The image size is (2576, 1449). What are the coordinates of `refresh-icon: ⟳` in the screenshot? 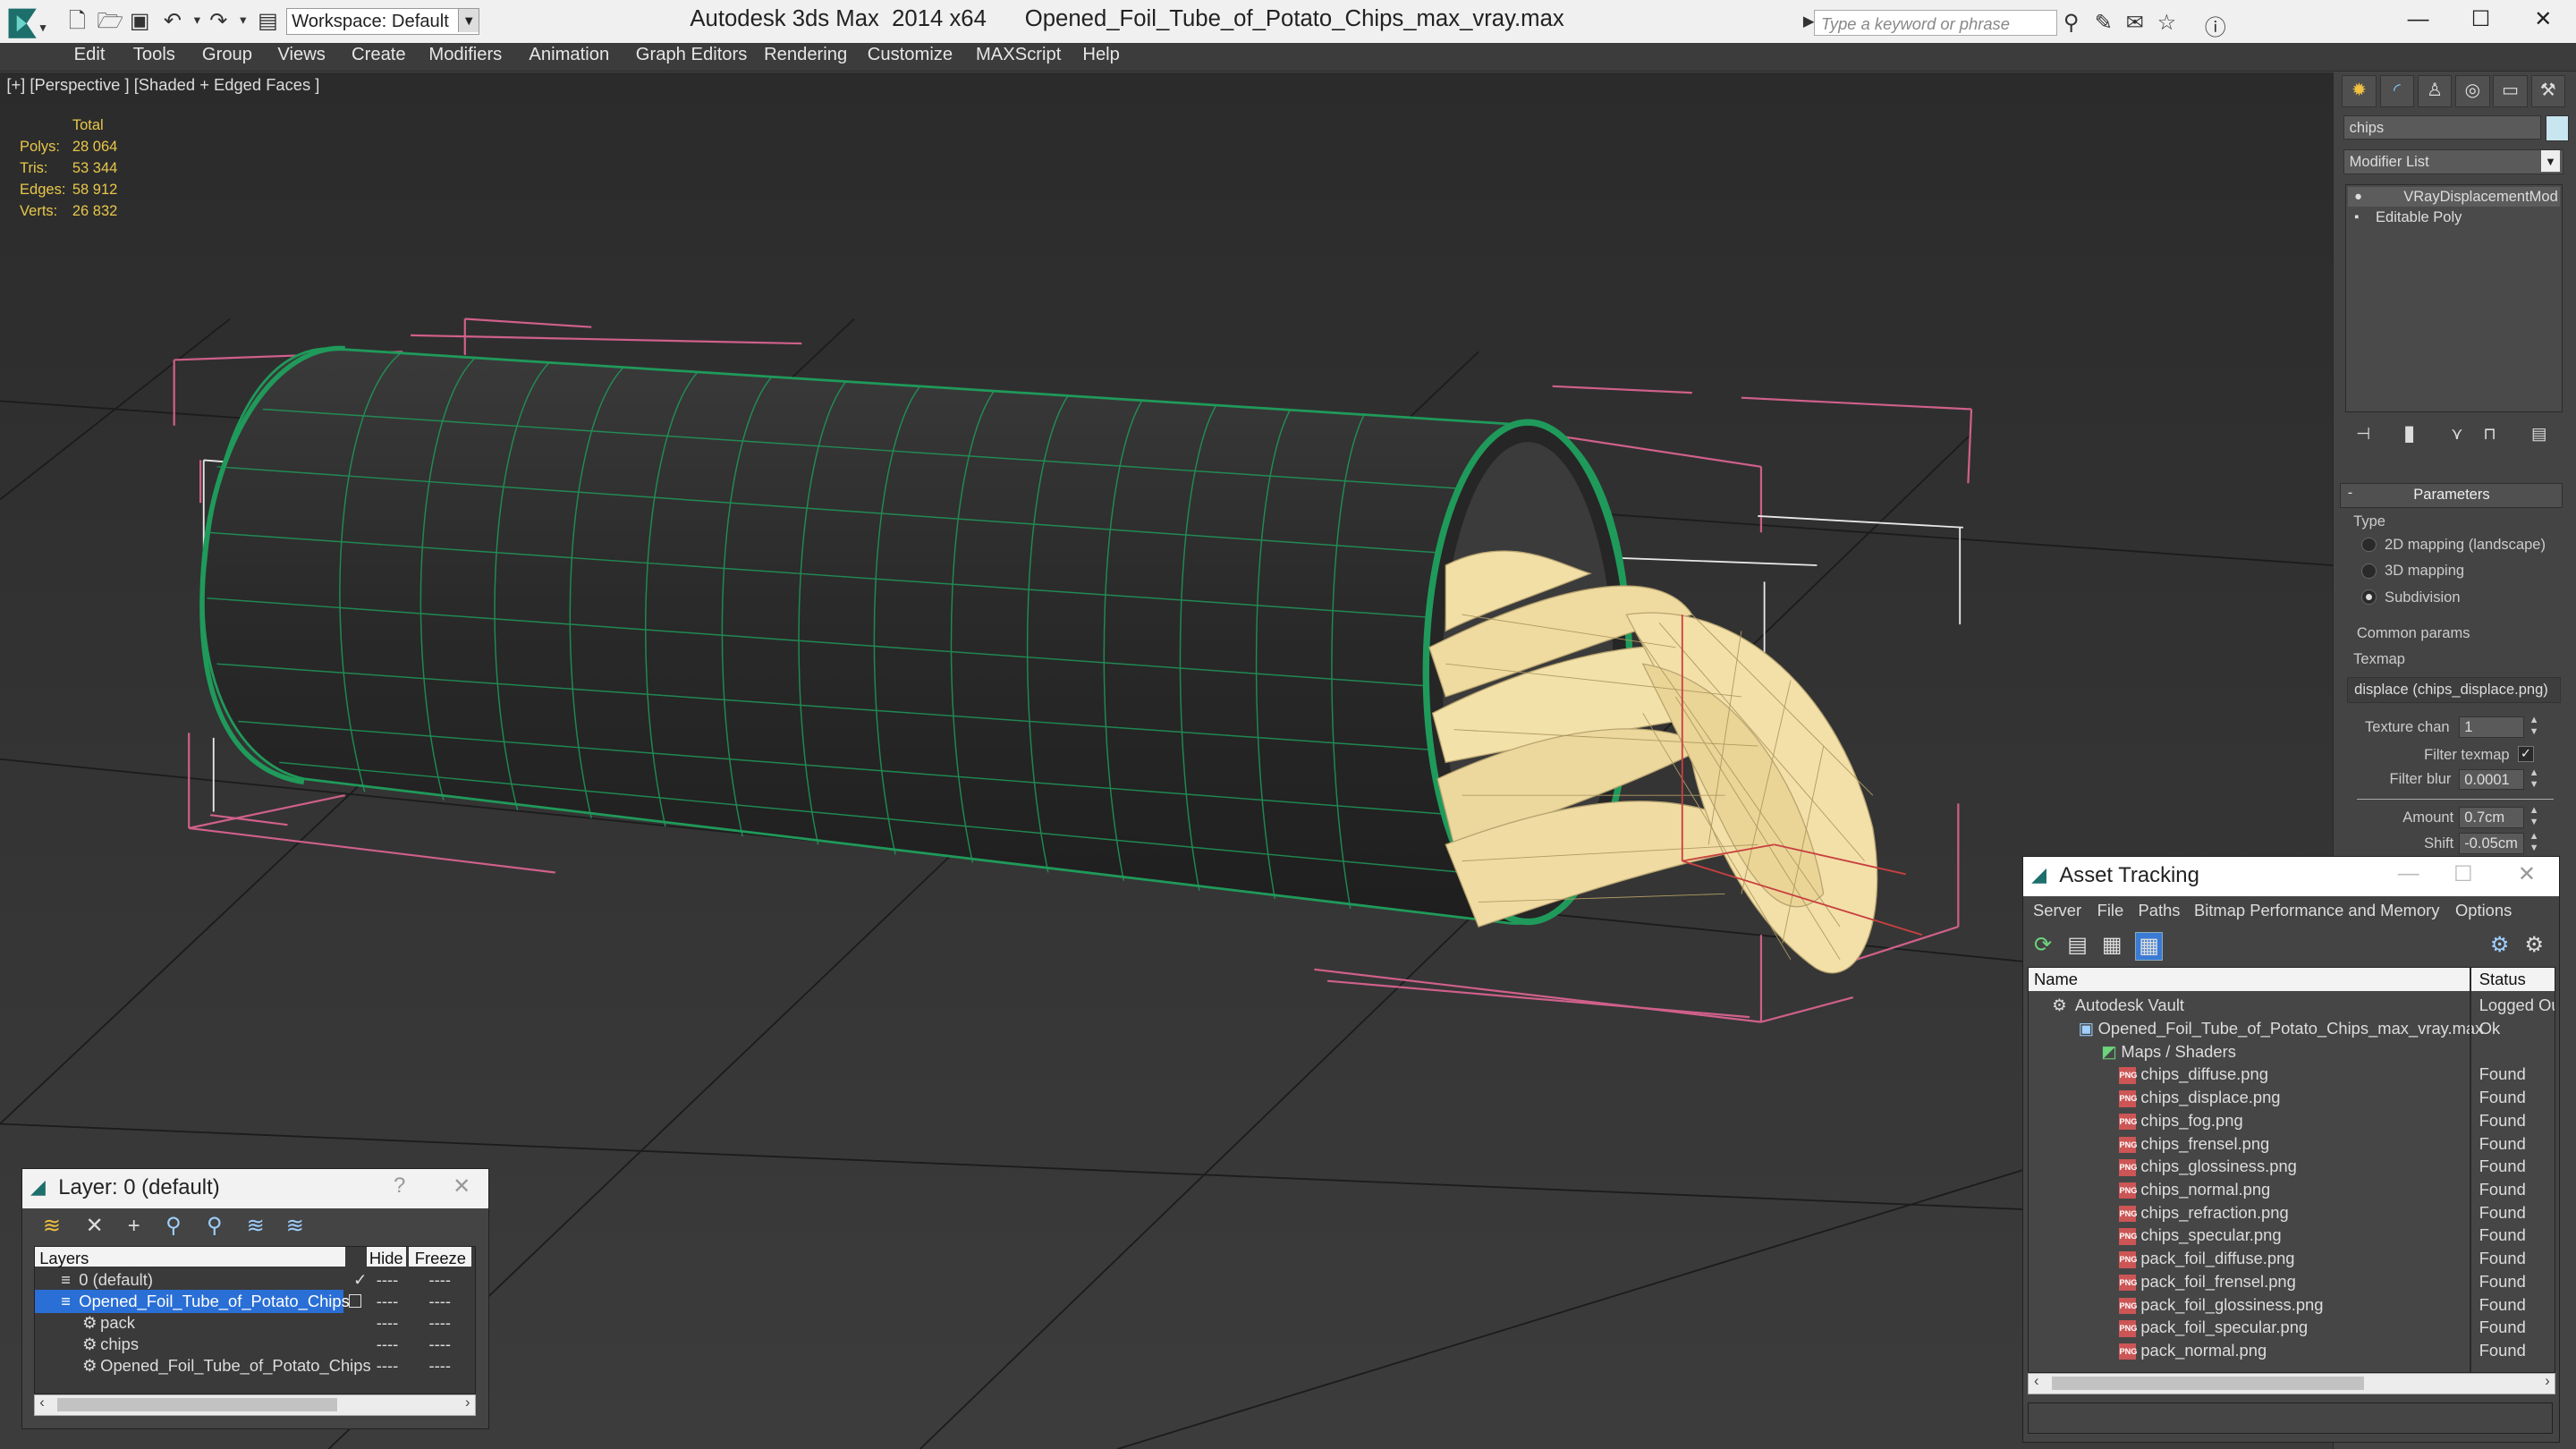 It's located at (2042, 945).